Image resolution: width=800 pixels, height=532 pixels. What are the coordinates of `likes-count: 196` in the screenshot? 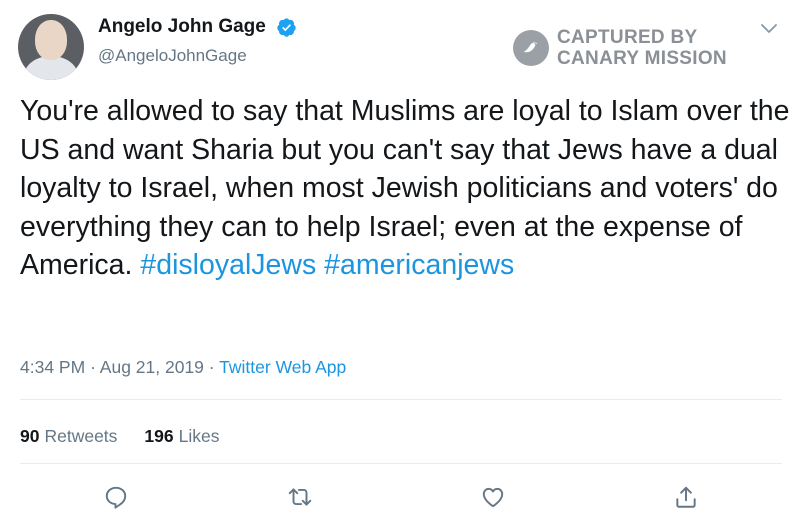 It's located at (159, 436).